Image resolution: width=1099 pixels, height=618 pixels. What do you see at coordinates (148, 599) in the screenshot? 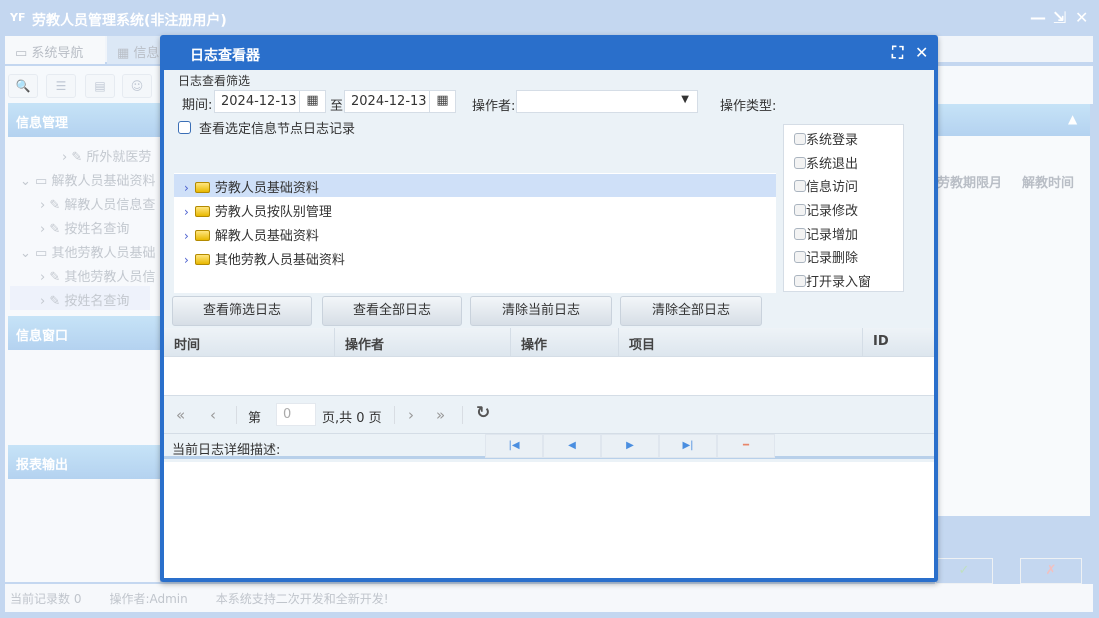
I see `operator-status: 操作者:Admin` at bounding box center [148, 599].